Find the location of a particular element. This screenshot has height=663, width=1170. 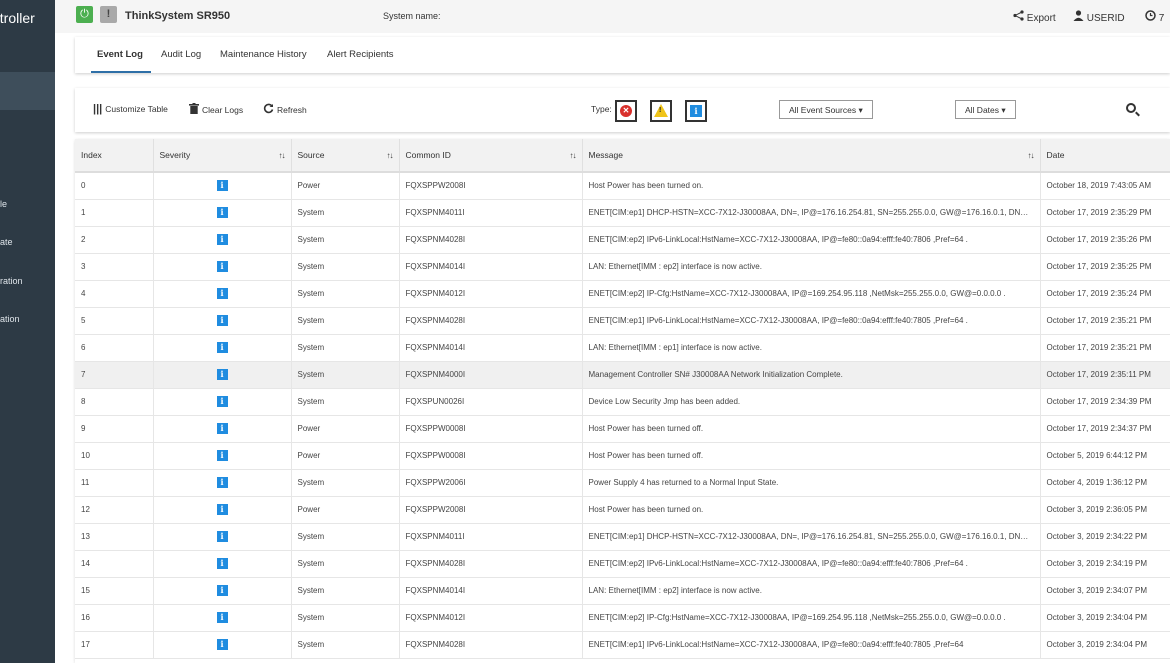

filter-error-toggle: ✕ is located at coordinates (626, 111).